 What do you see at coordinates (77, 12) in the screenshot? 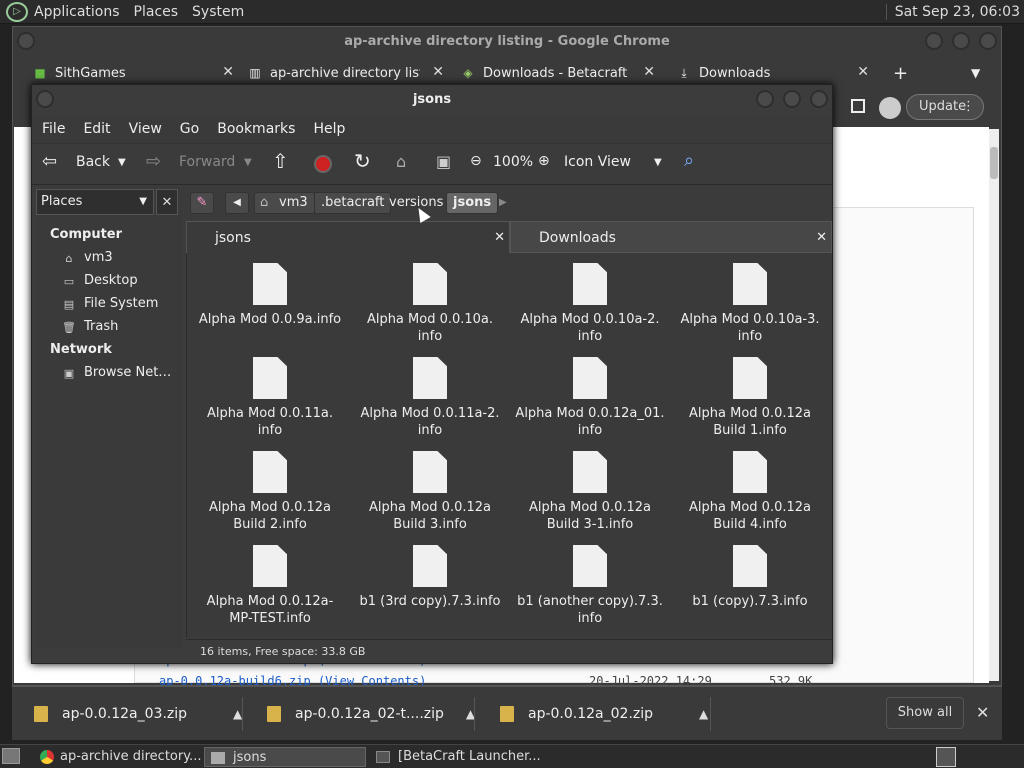
I see `menu-applications: Applications` at bounding box center [77, 12].